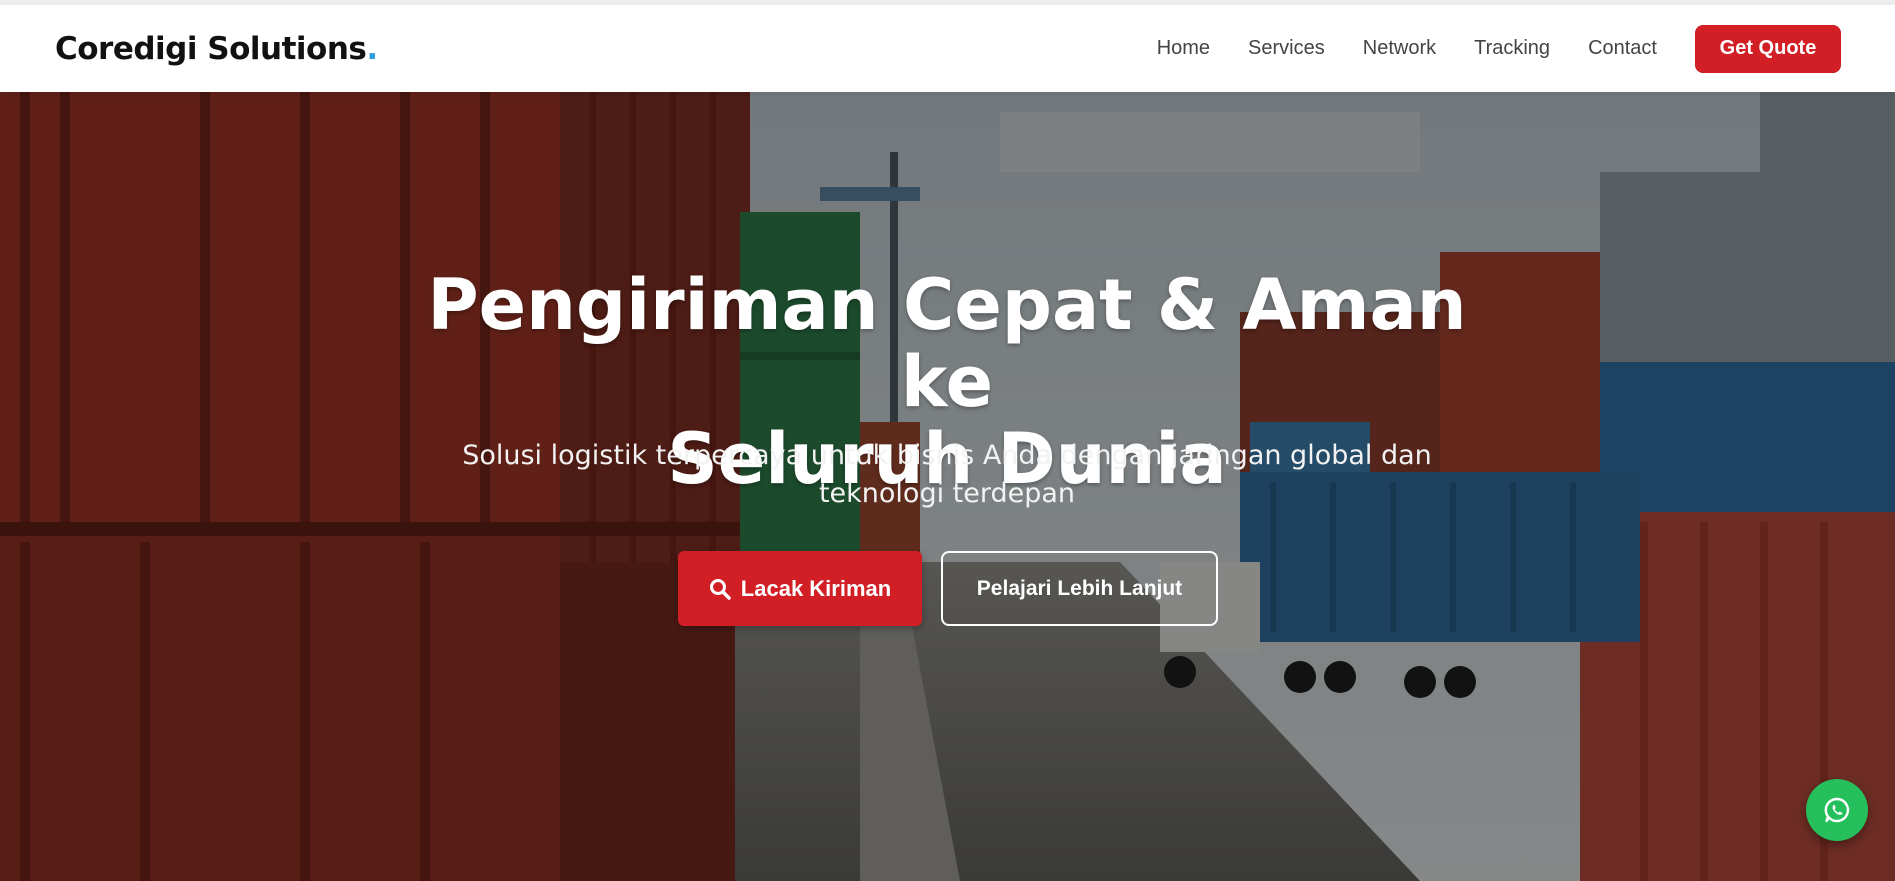 The height and width of the screenshot is (881, 1895). What do you see at coordinates (1768, 48) in the screenshot?
I see `get-quote-button: Get Quote` at bounding box center [1768, 48].